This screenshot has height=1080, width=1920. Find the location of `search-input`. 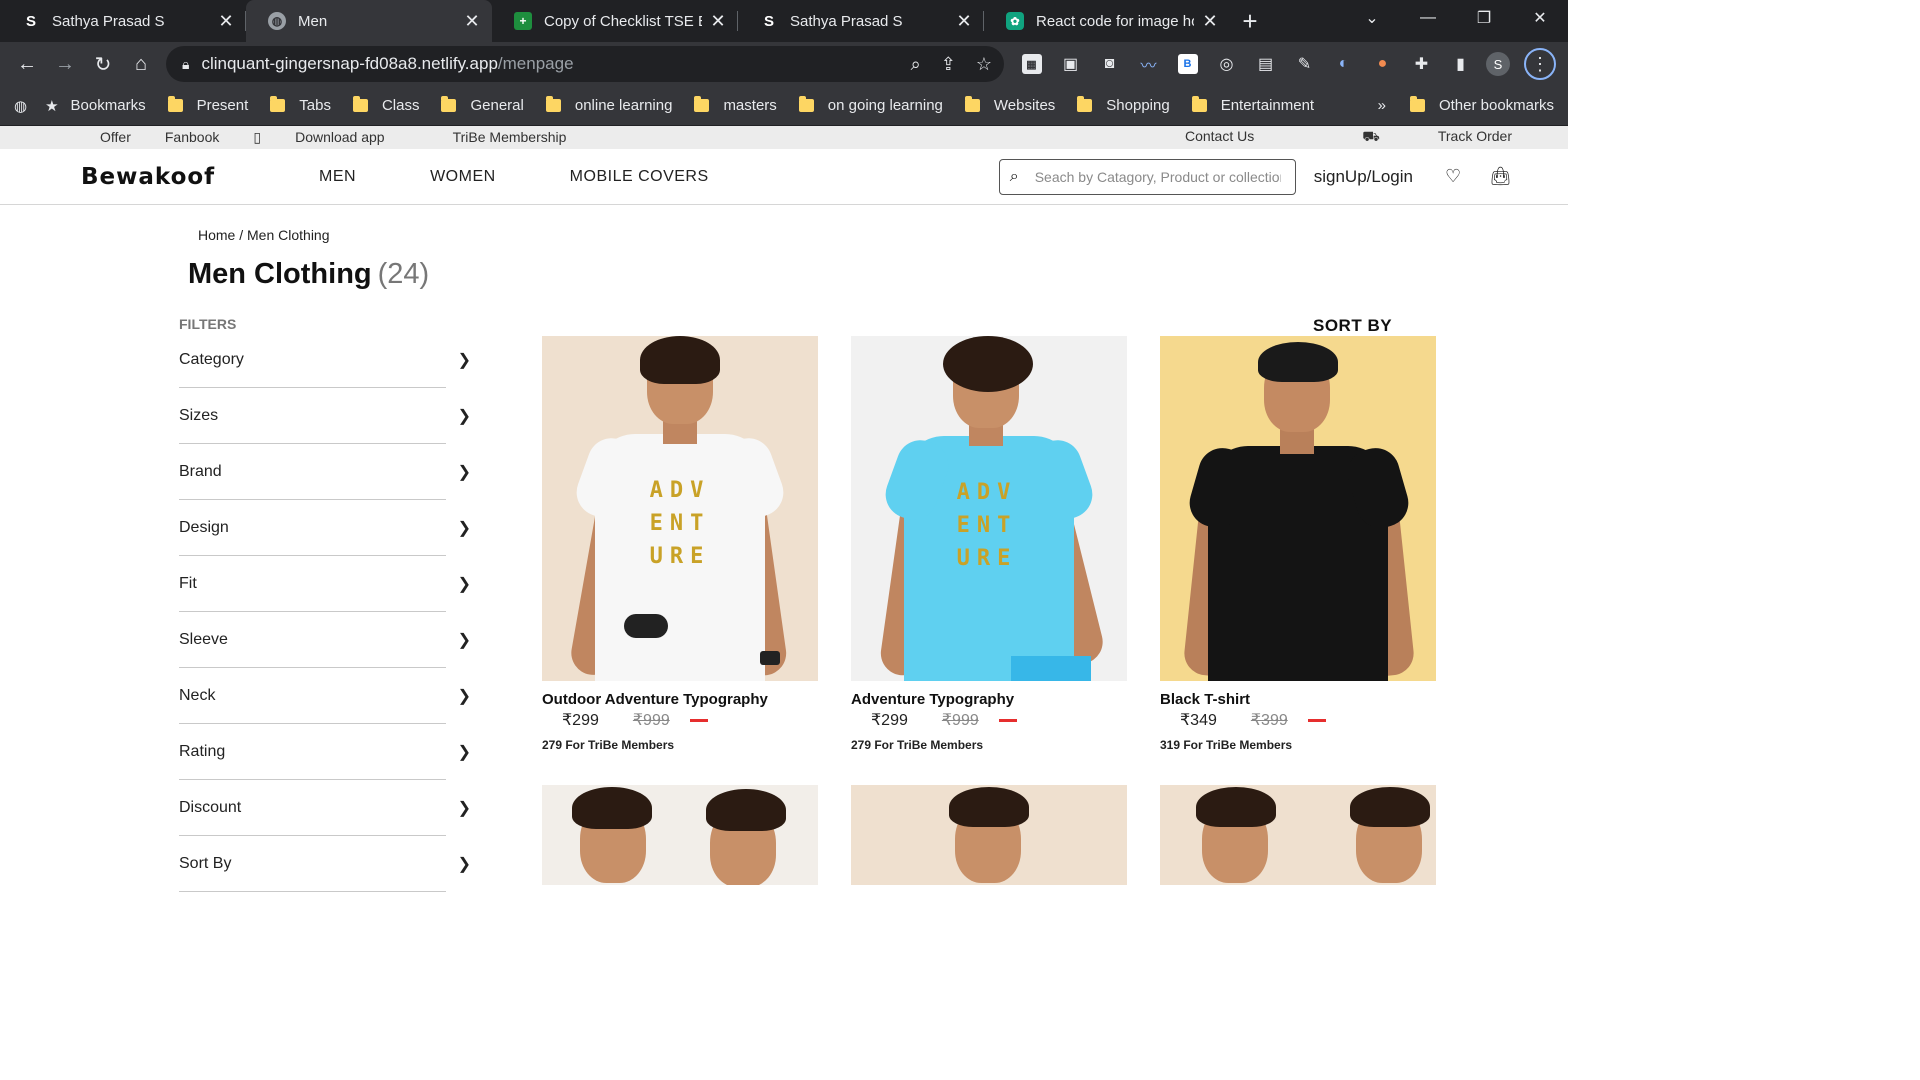

search-input is located at coordinates (1157, 176).